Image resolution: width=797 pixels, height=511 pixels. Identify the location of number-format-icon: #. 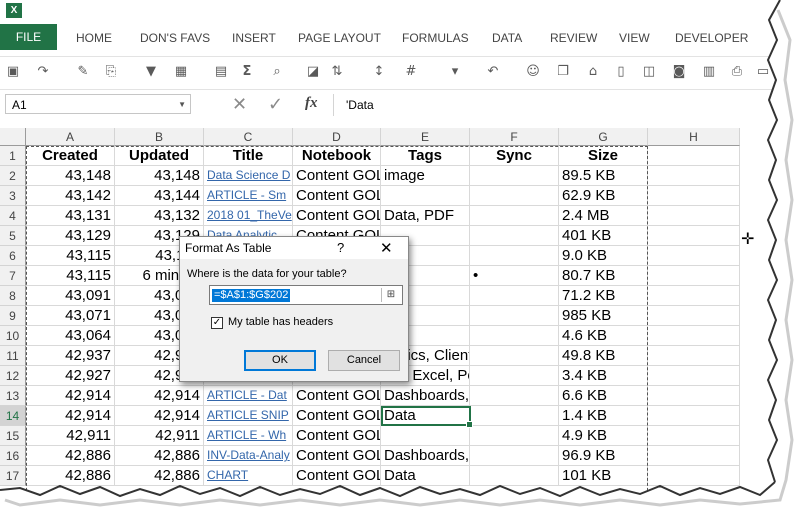
(411, 72).